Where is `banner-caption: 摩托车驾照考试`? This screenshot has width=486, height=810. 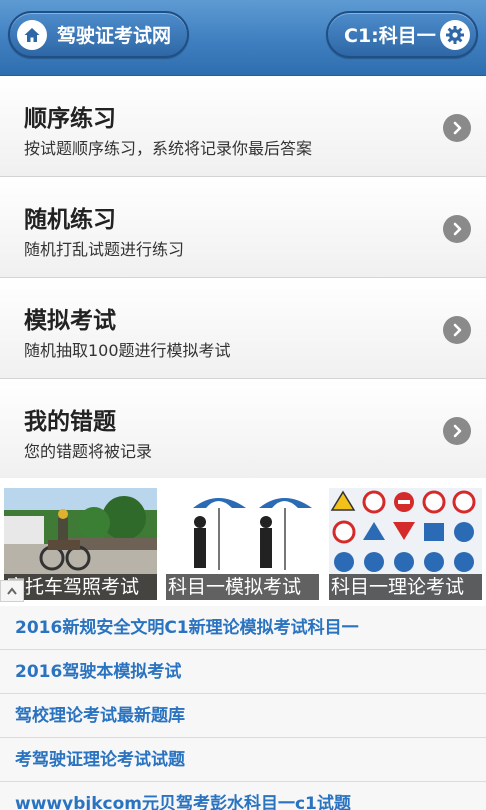
banner-caption: 摩托车驾照考试 is located at coordinates (80, 587).